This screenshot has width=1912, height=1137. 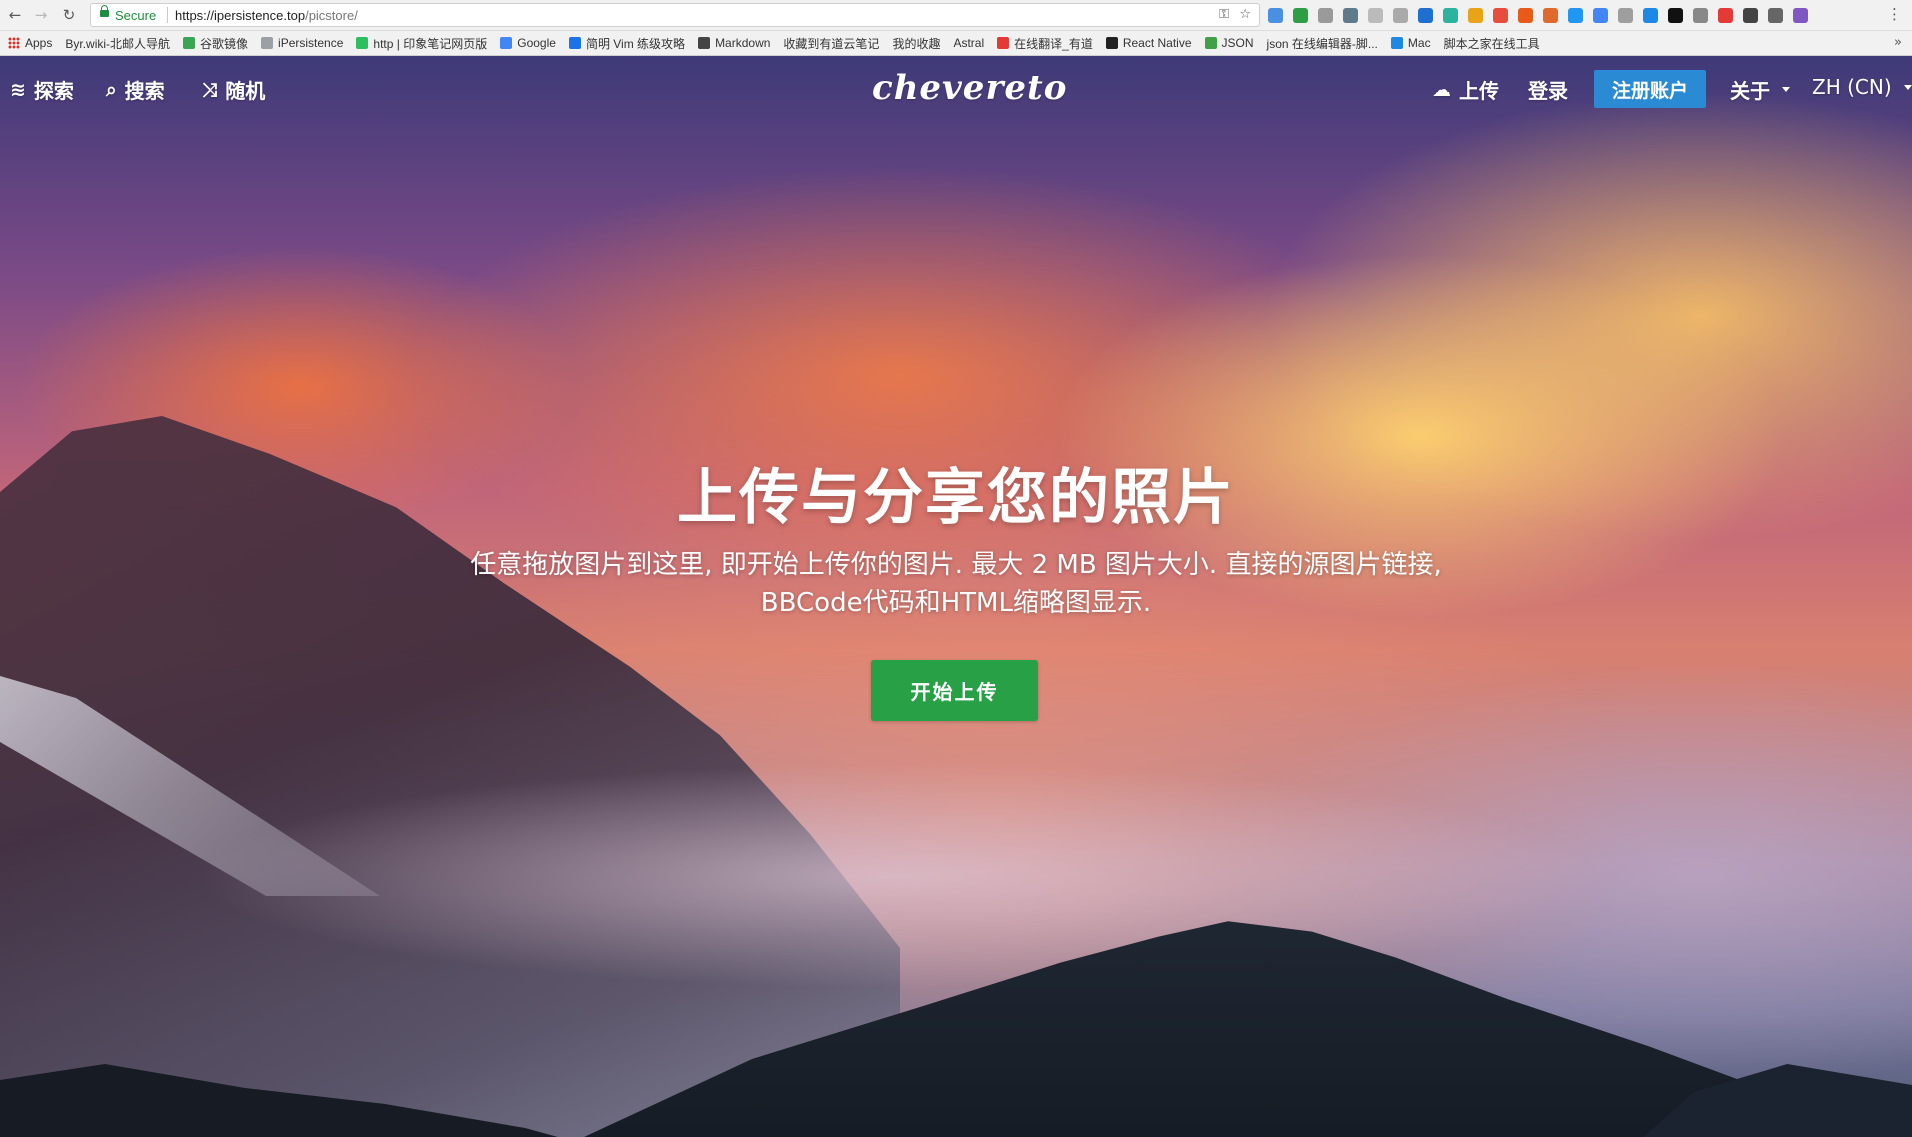 I want to click on bookmark-item: http | 印象笔记网页版, so click(x=421, y=43).